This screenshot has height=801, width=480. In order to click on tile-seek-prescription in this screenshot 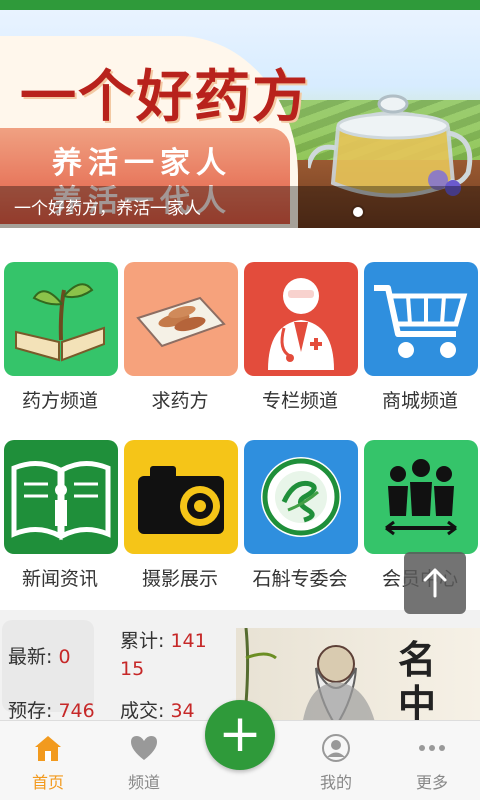, I will do `click(181, 319)`.